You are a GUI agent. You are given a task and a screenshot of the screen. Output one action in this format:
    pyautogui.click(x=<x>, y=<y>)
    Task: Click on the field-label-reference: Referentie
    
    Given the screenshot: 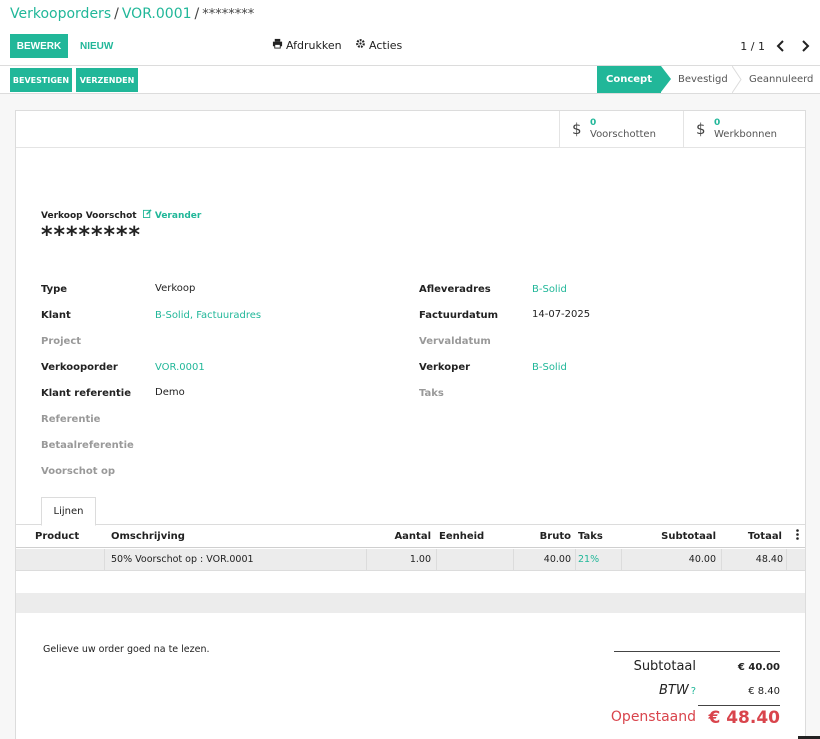 What is the action you would take?
    pyautogui.click(x=71, y=419)
    